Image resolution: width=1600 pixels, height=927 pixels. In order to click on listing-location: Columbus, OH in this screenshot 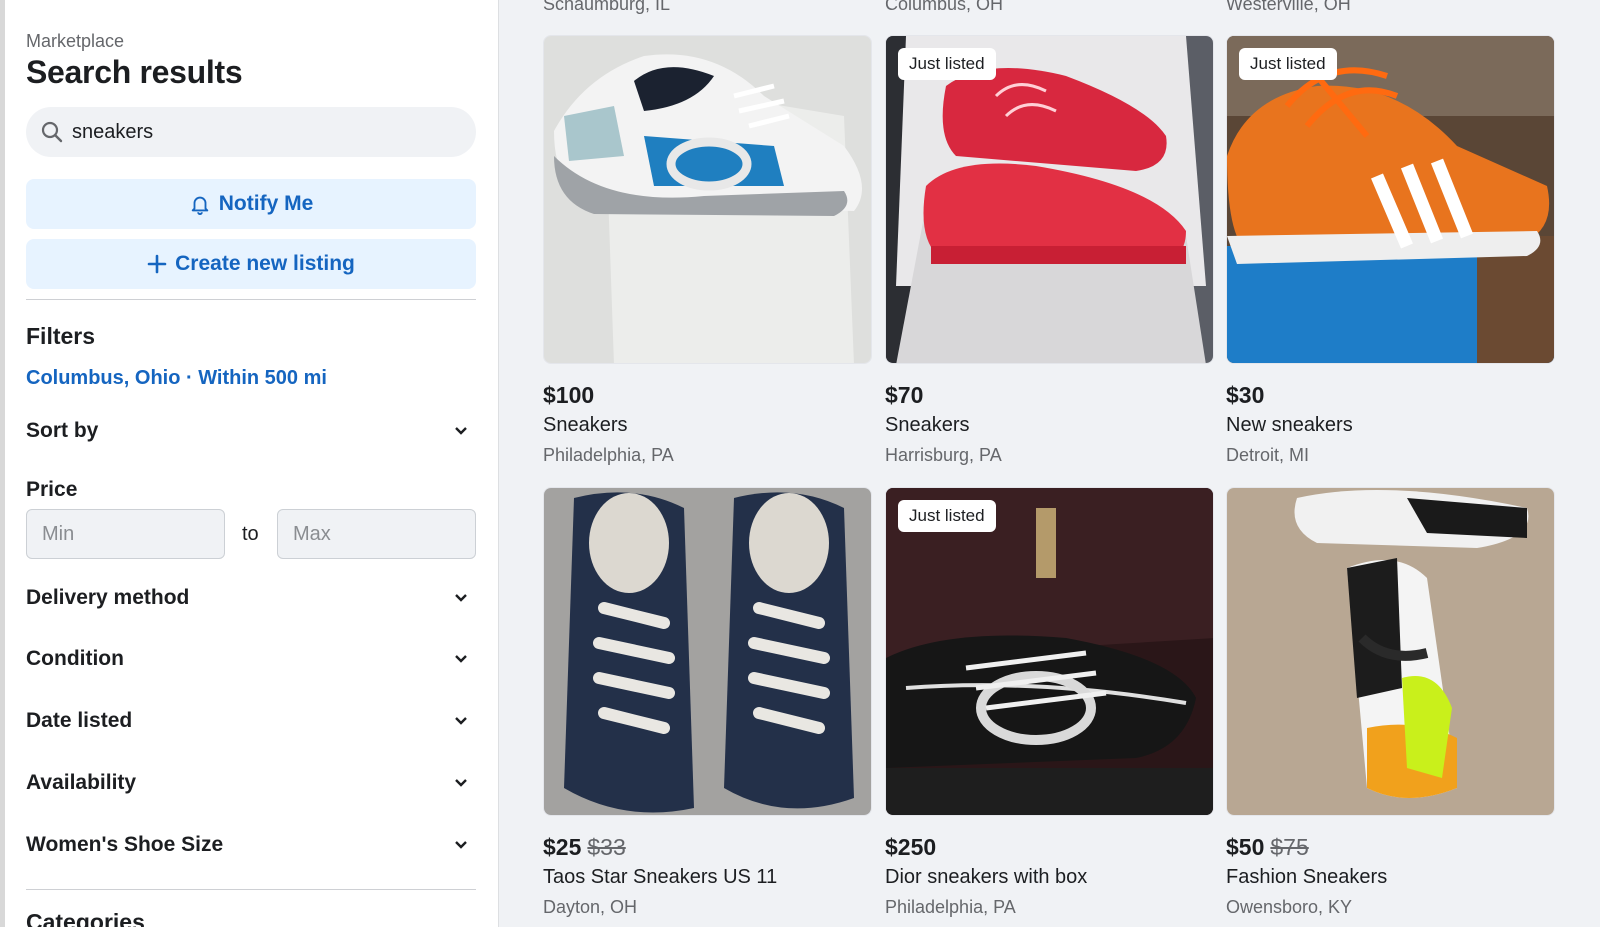, I will do `click(944, 7)`.